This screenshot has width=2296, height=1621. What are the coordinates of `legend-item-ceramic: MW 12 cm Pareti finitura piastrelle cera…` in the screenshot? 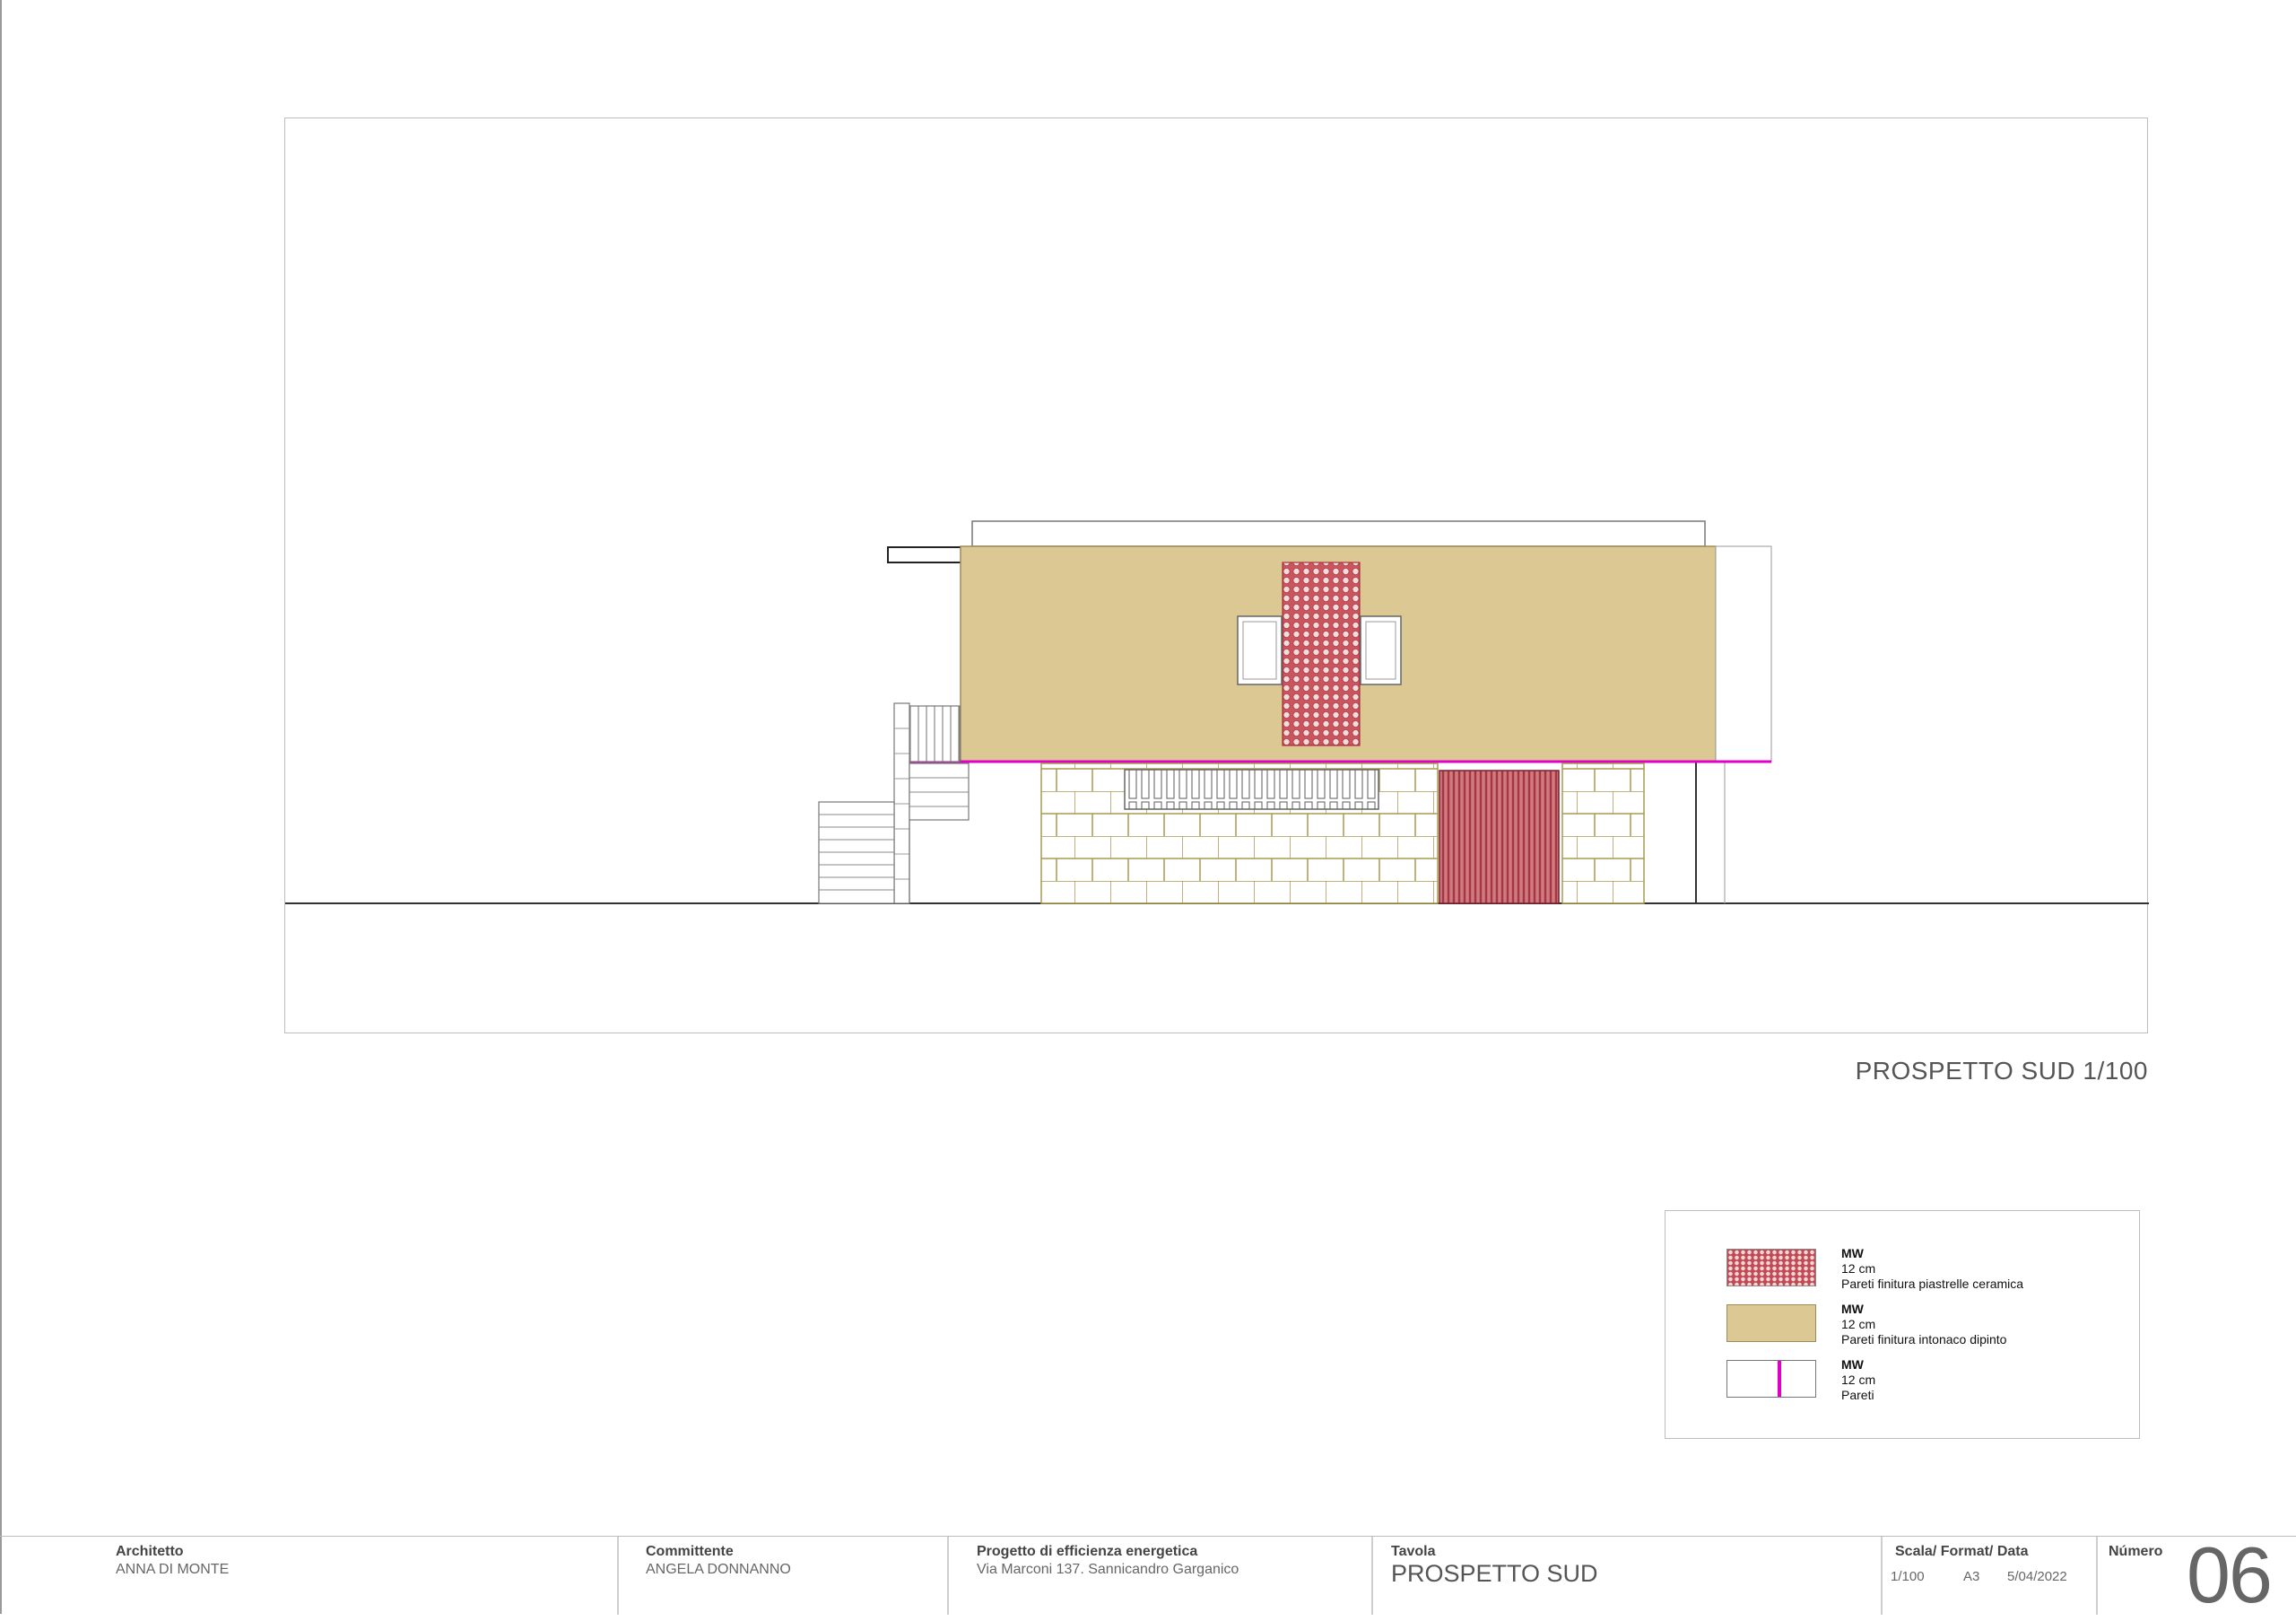 It's located at (1923, 1270).